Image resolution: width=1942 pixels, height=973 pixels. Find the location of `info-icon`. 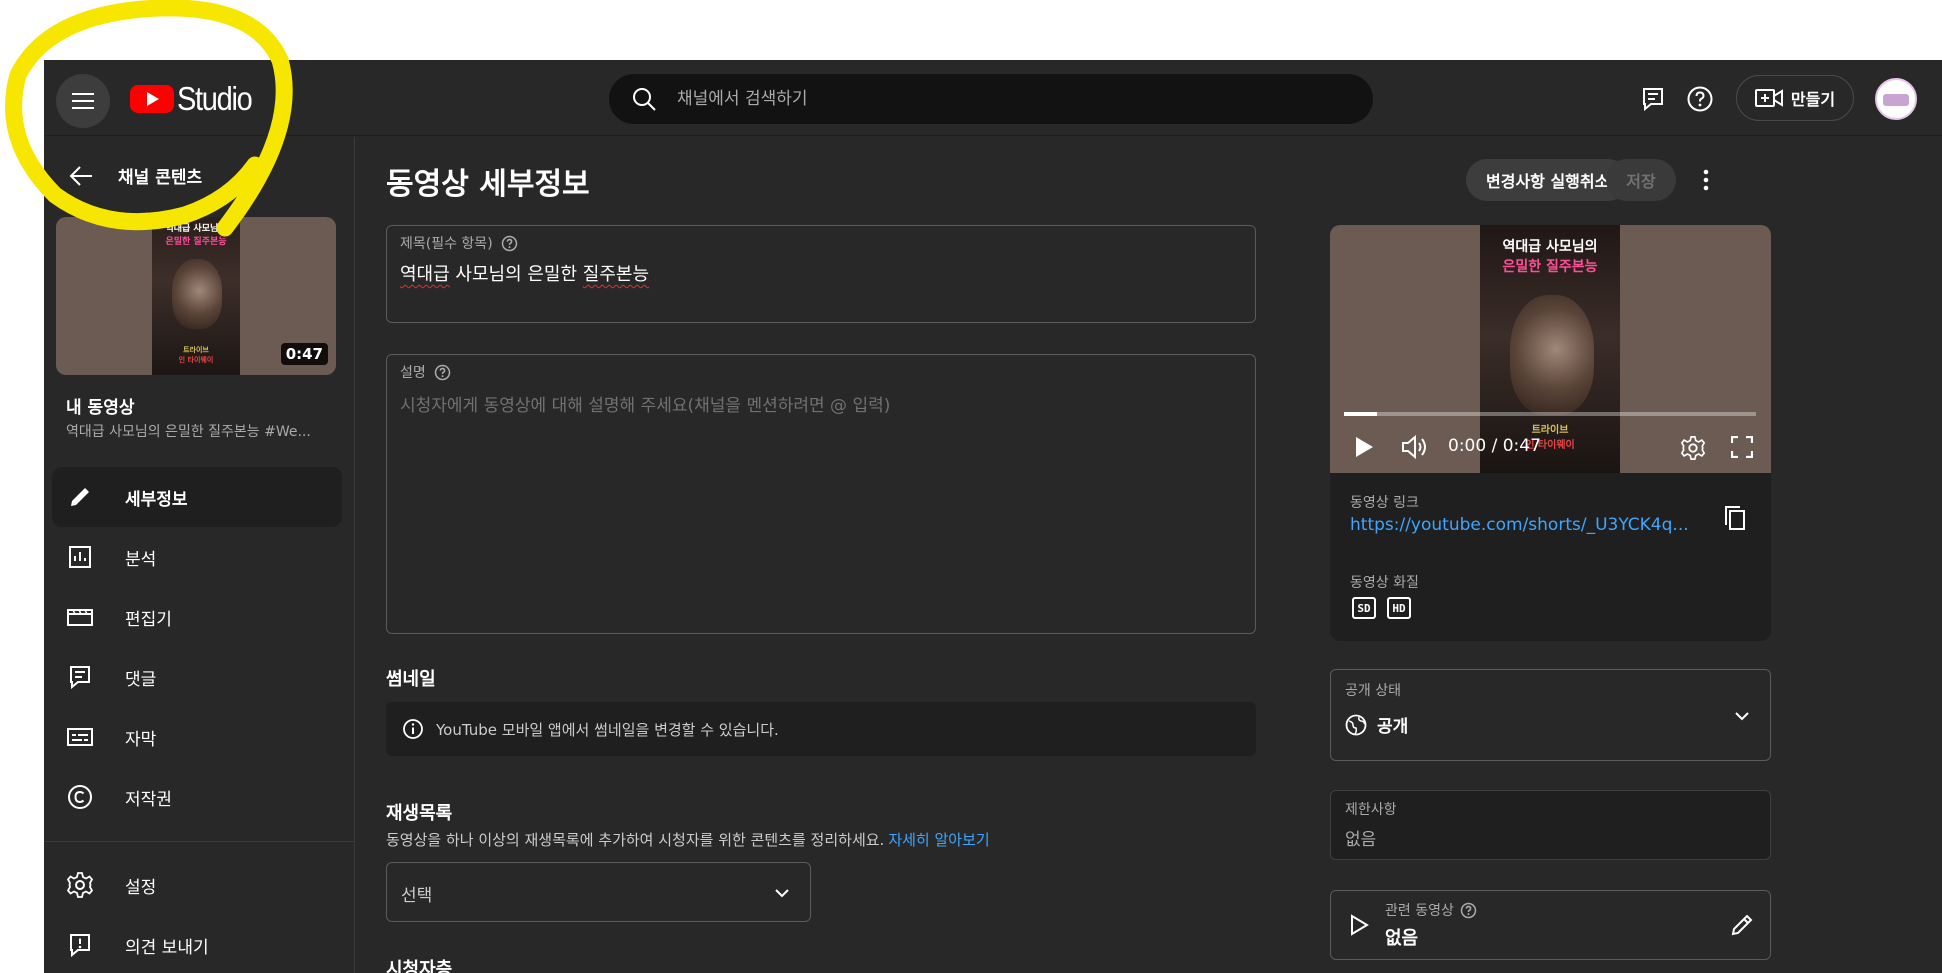

info-icon is located at coordinates (413, 729).